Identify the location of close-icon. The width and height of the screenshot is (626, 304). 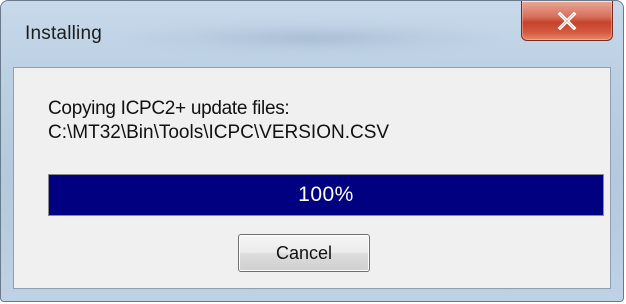
(567, 20).